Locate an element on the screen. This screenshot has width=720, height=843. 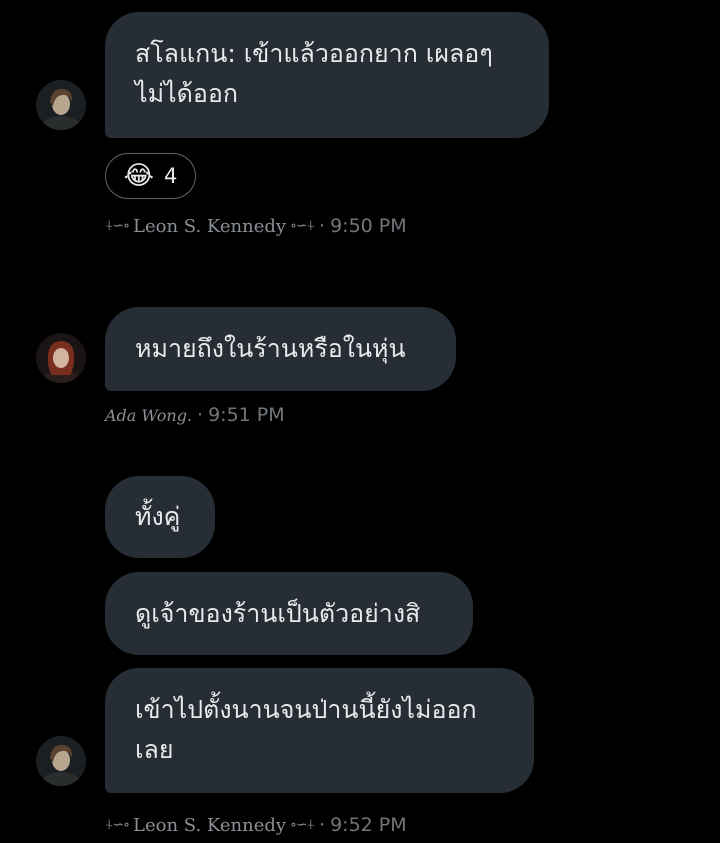
message-meta: Ada Wong. · 9:51 PM is located at coordinates (195, 415).